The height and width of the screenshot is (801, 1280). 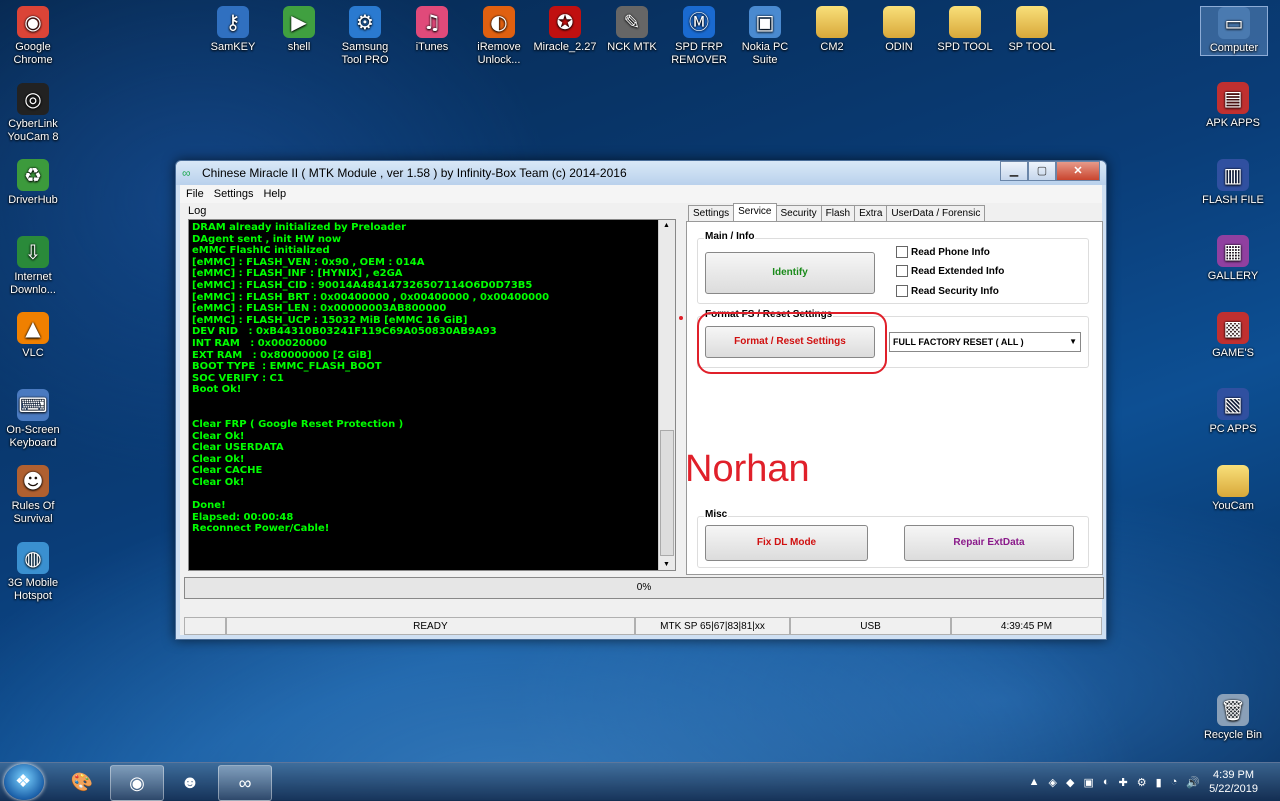 I want to click on desktop-icon-nokia-pc-suite: ▣ Nokia PC Suite, so click(x=765, y=36).